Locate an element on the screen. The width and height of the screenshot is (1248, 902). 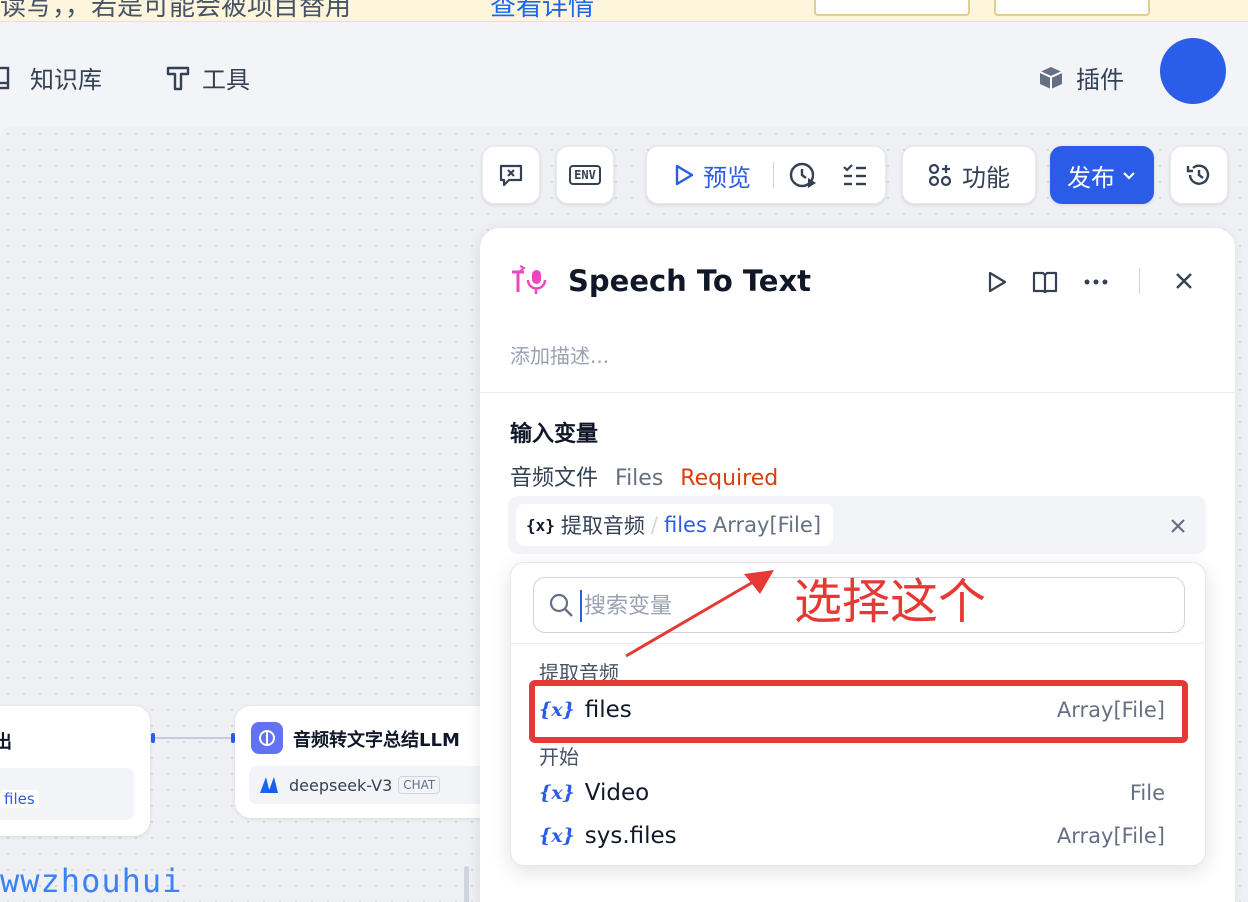
nav-tools: 工具 is located at coordinates (208, 77).